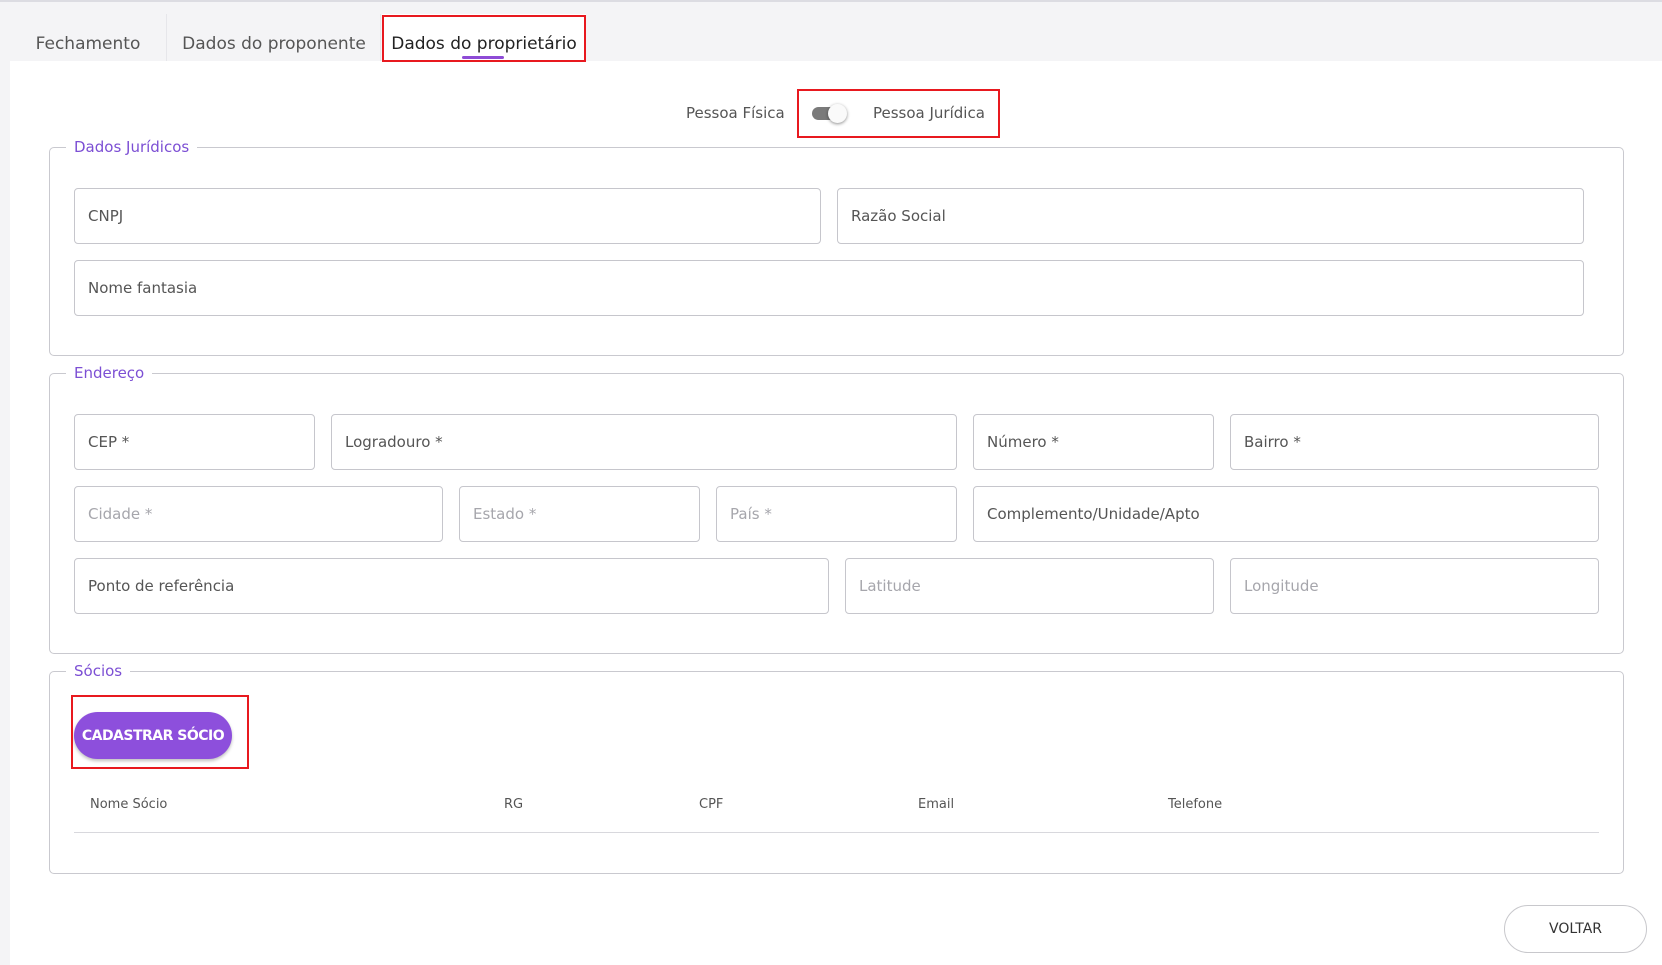  Describe the element at coordinates (644, 442) in the screenshot. I see `logradouro-field` at that location.